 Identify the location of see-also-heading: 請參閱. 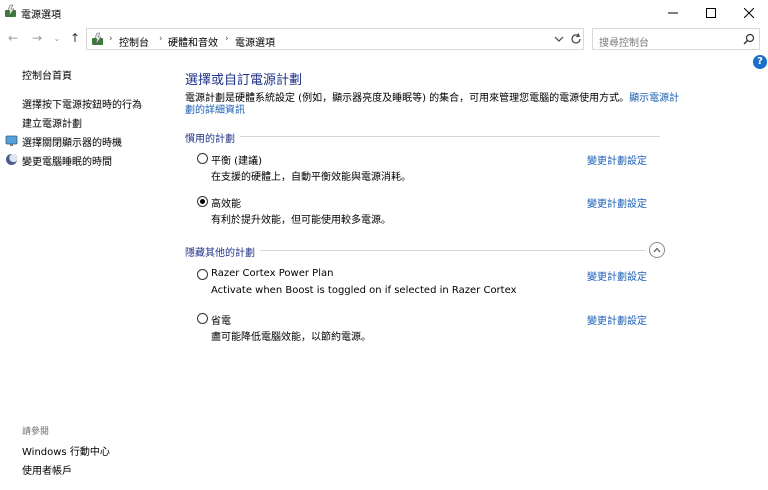
(36, 432).